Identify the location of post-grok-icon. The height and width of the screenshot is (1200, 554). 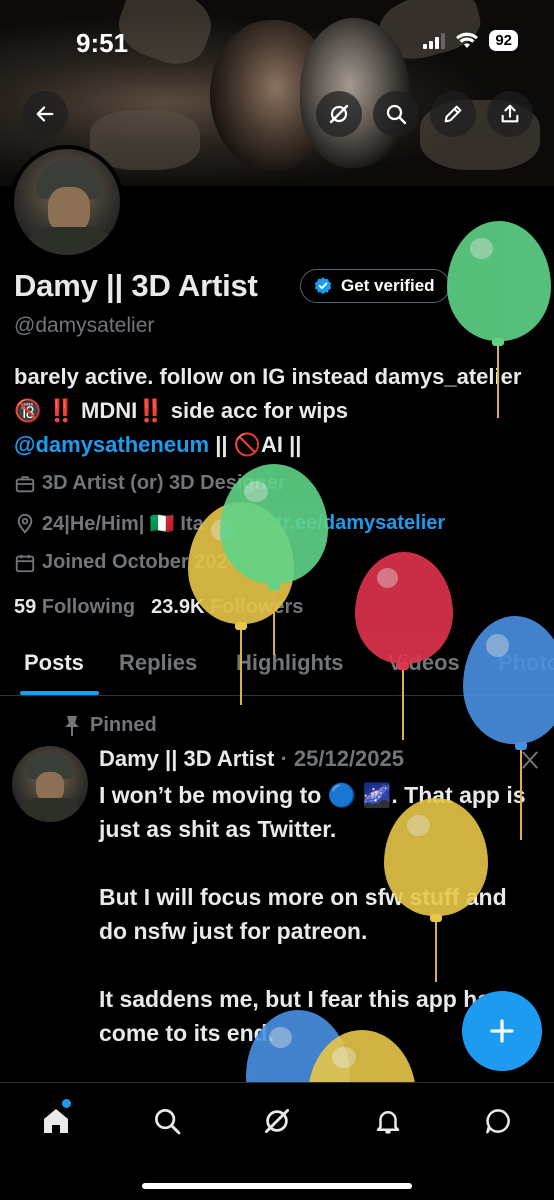
(530, 760).